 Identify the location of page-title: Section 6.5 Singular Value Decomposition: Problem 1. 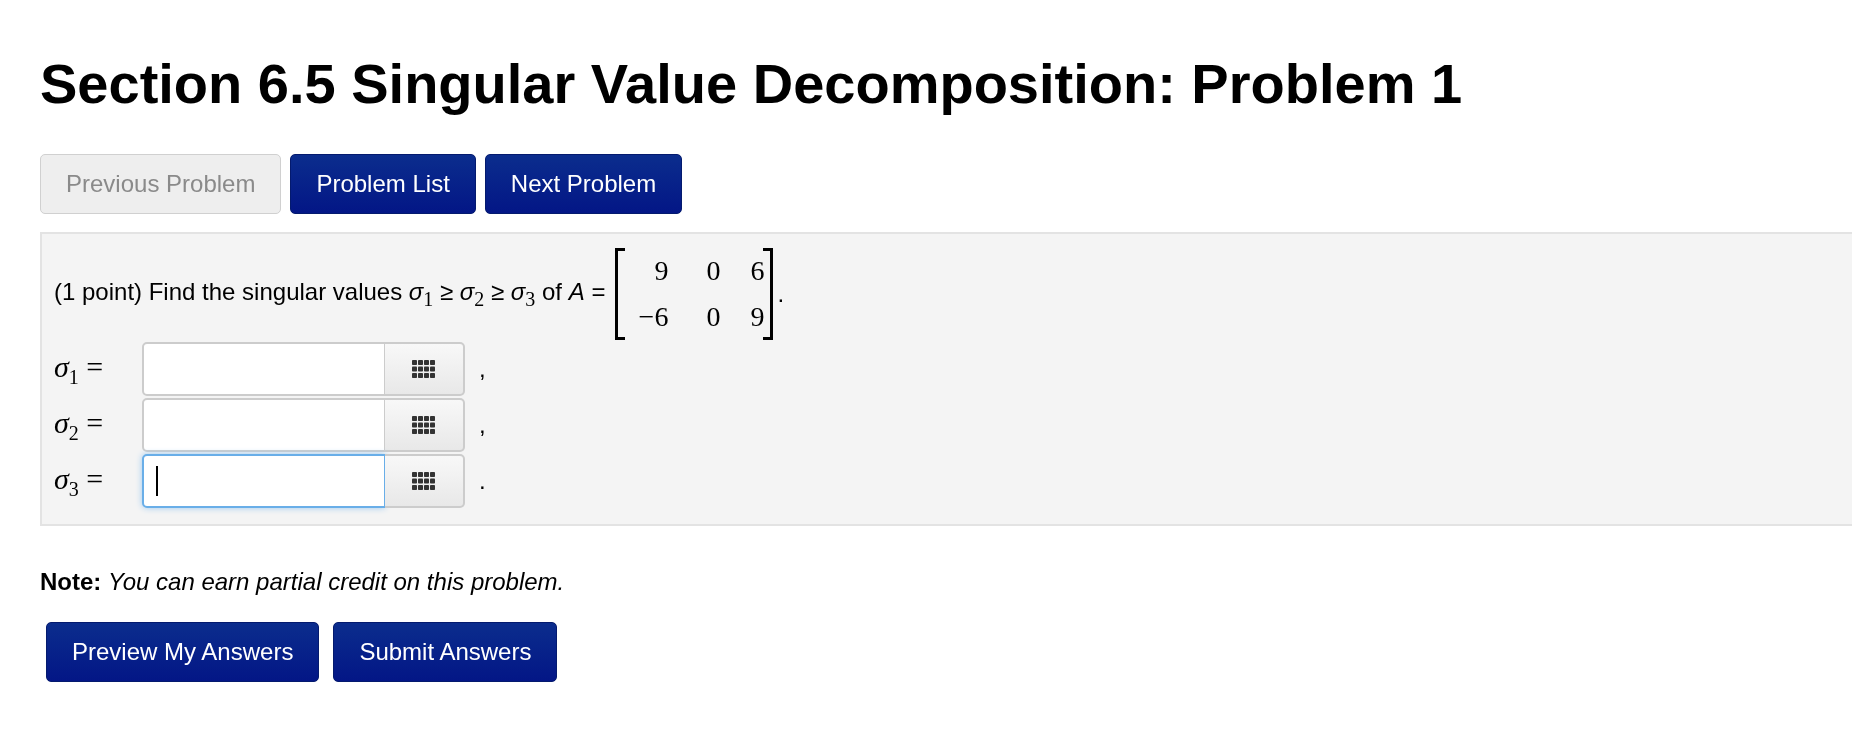
(752, 83).